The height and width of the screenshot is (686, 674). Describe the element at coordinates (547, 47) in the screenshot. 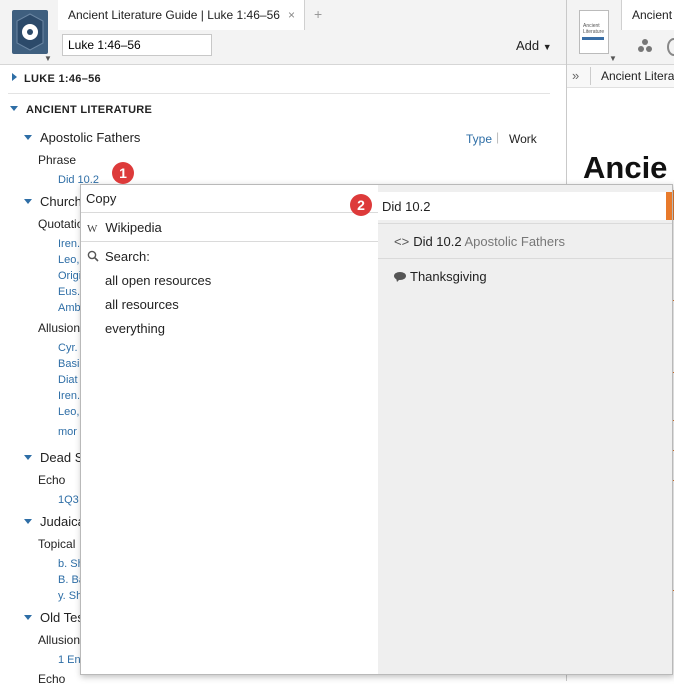

I see `chevron-down-icon: ▼` at that location.